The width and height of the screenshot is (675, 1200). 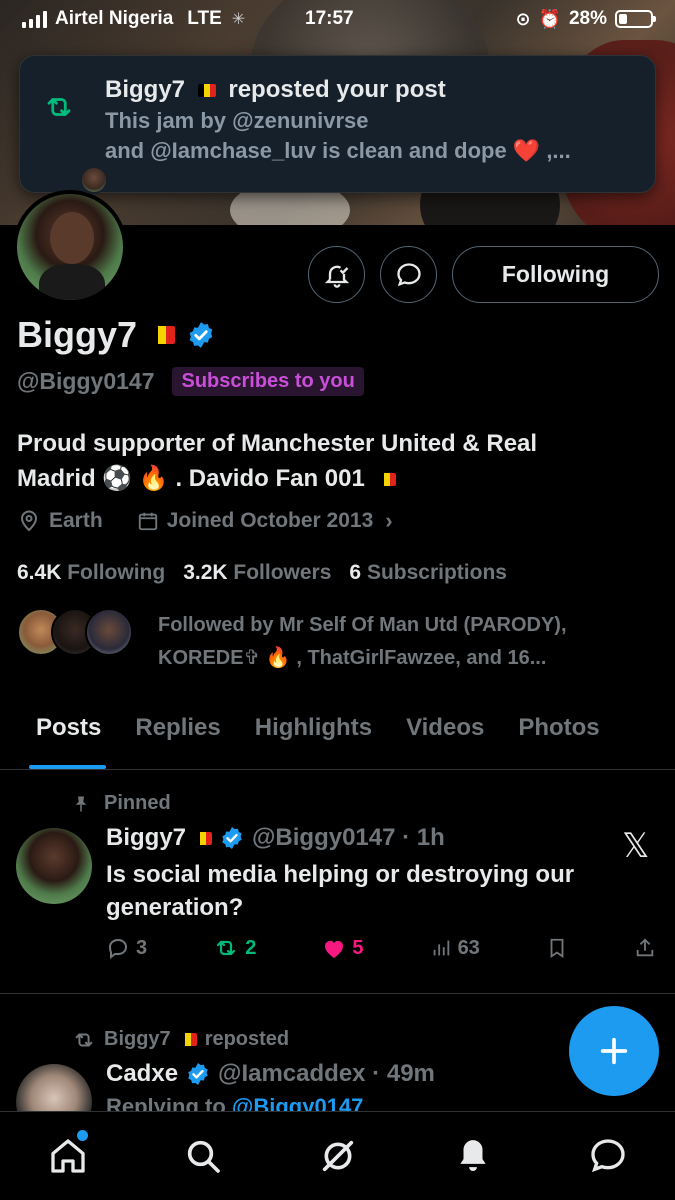 What do you see at coordinates (237, 120) in the screenshot?
I see `notification-line-1: This jam by @zenunivrse` at bounding box center [237, 120].